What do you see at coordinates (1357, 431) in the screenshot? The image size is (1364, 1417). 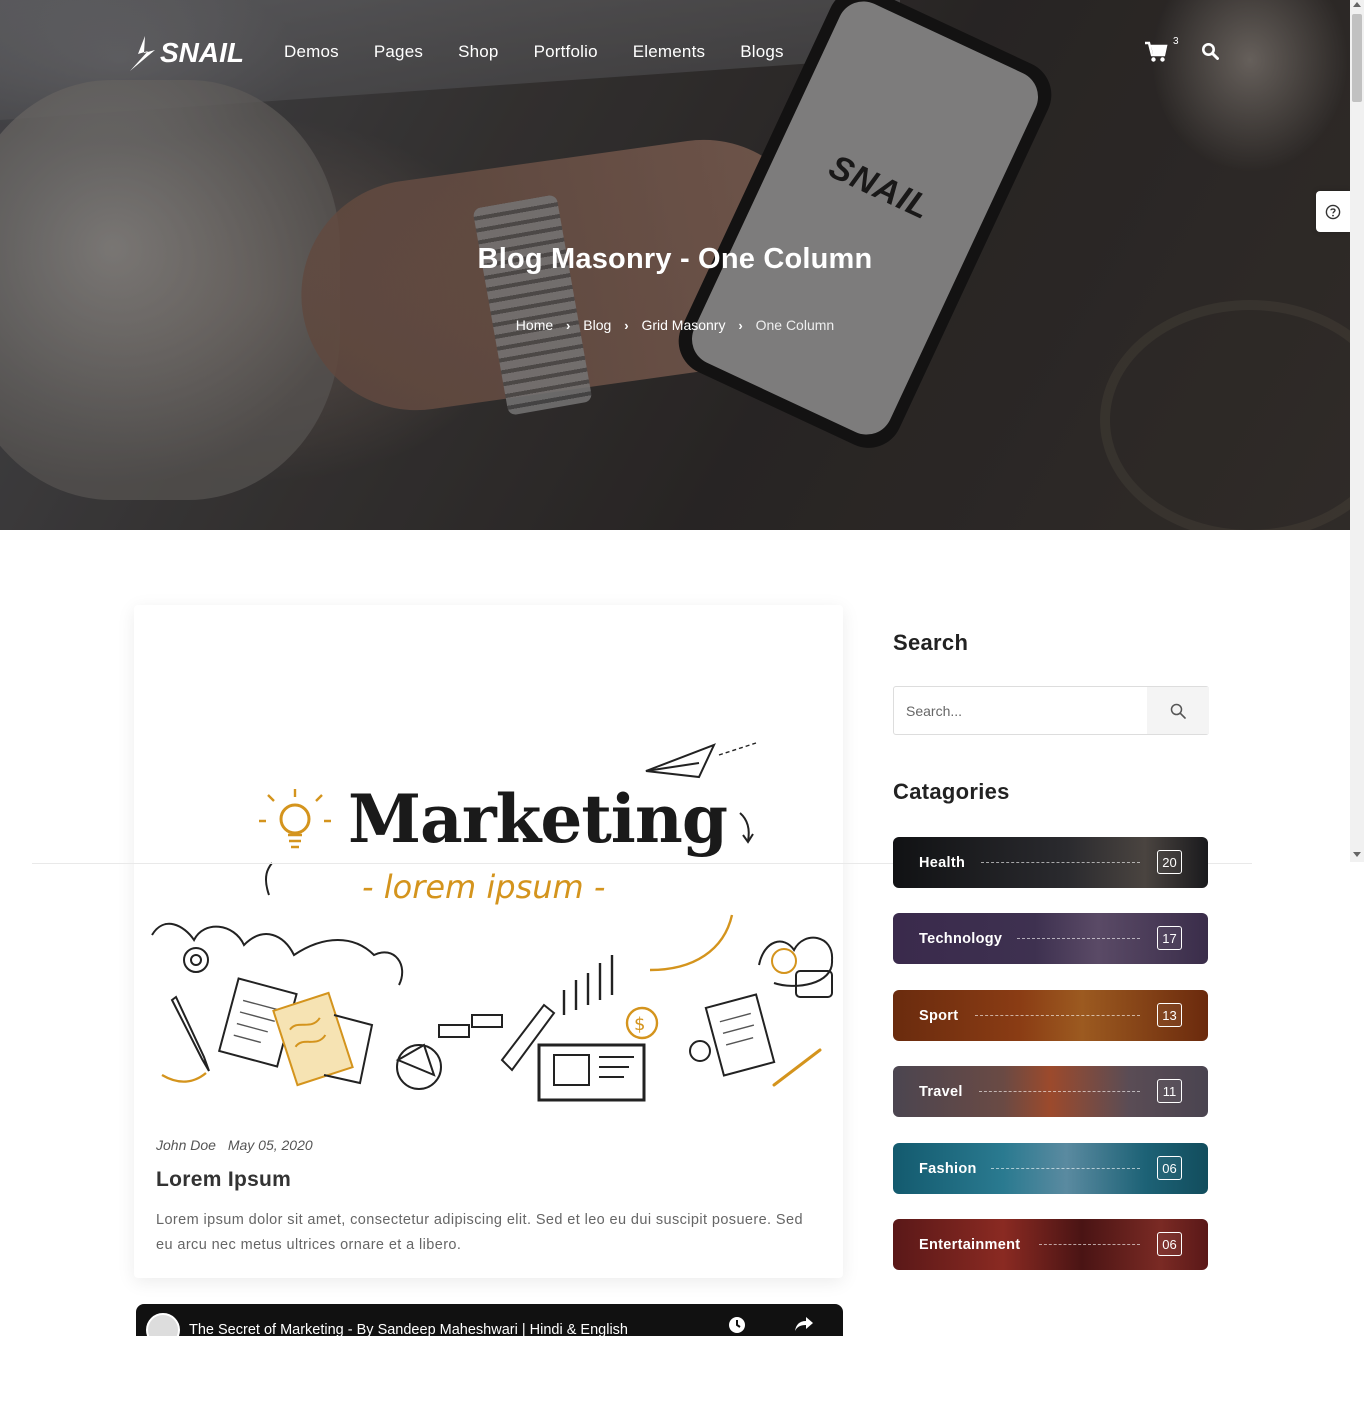 I see `page-scrollbar` at bounding box center [1357, 431].